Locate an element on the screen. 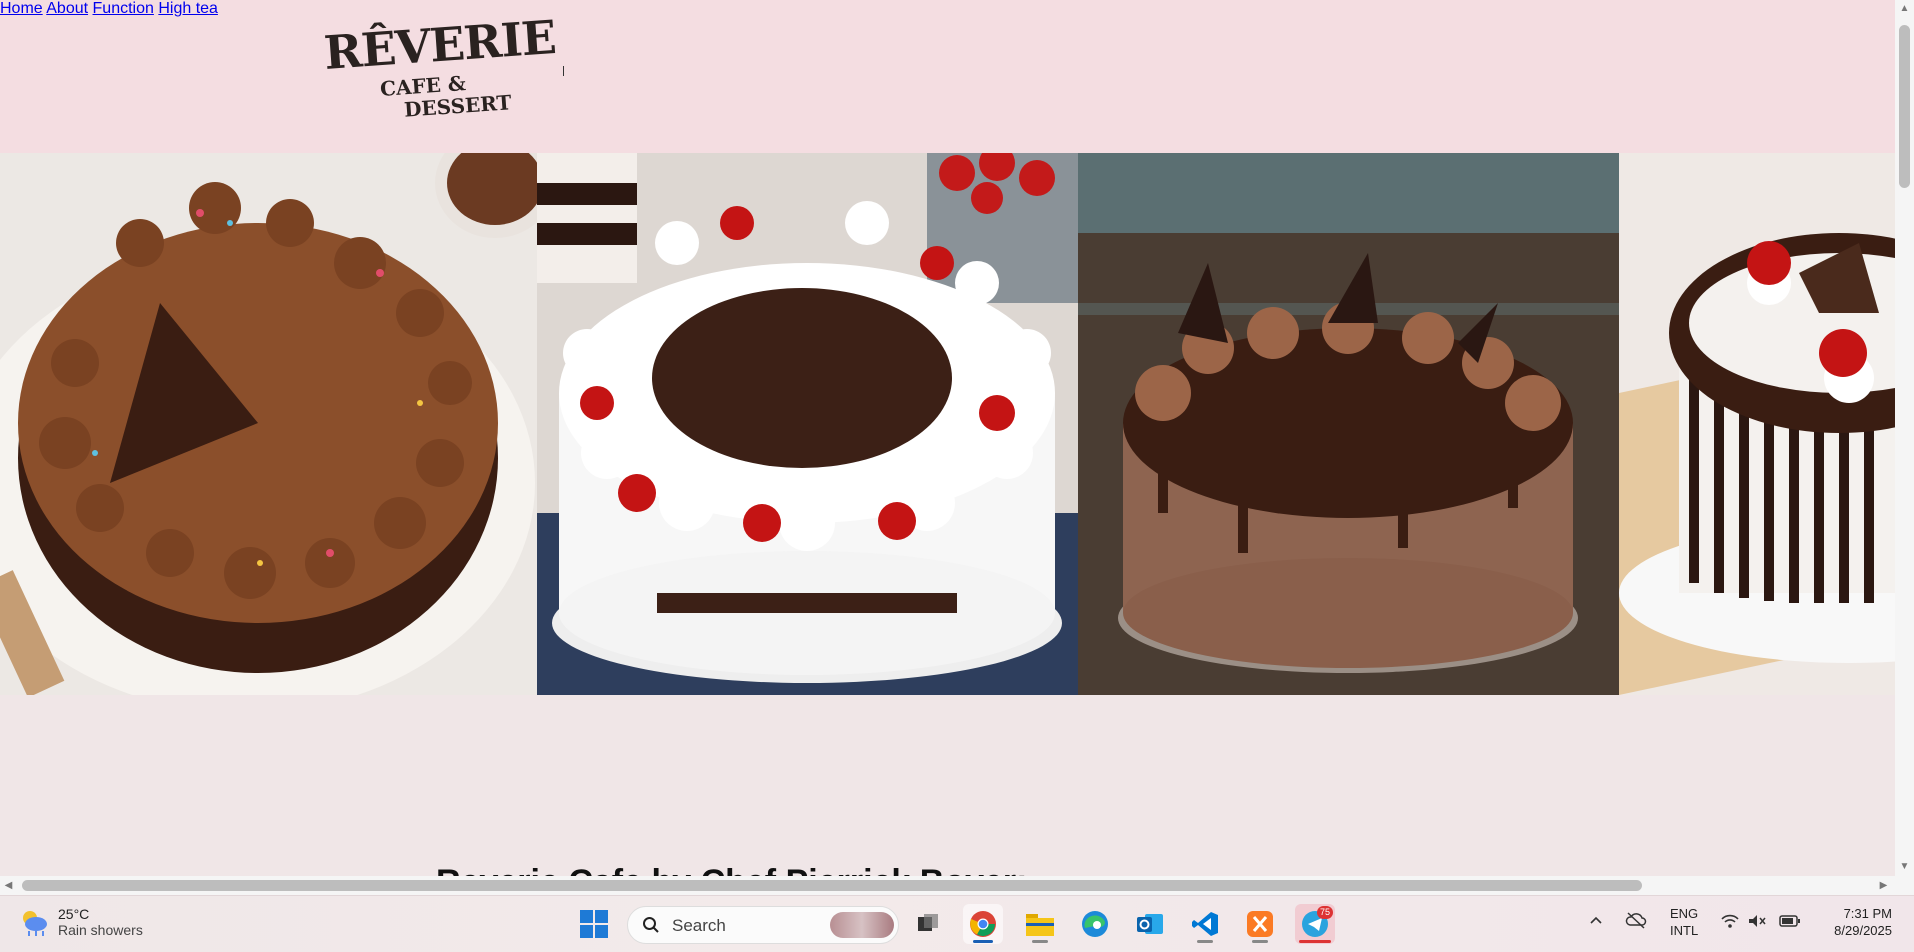 Image resolution: width=1914 pixels, height=952 pixels. taskbar-vscode is located at coordinates (1205, 924).